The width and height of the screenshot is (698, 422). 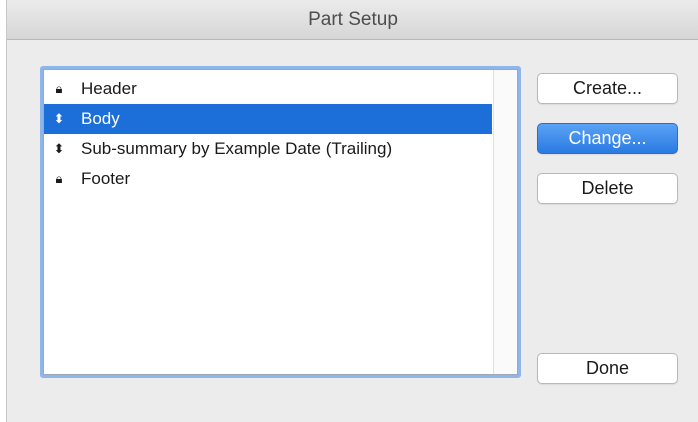 I want to click on title-bar: Part Setup, so click(x=352, y=20).